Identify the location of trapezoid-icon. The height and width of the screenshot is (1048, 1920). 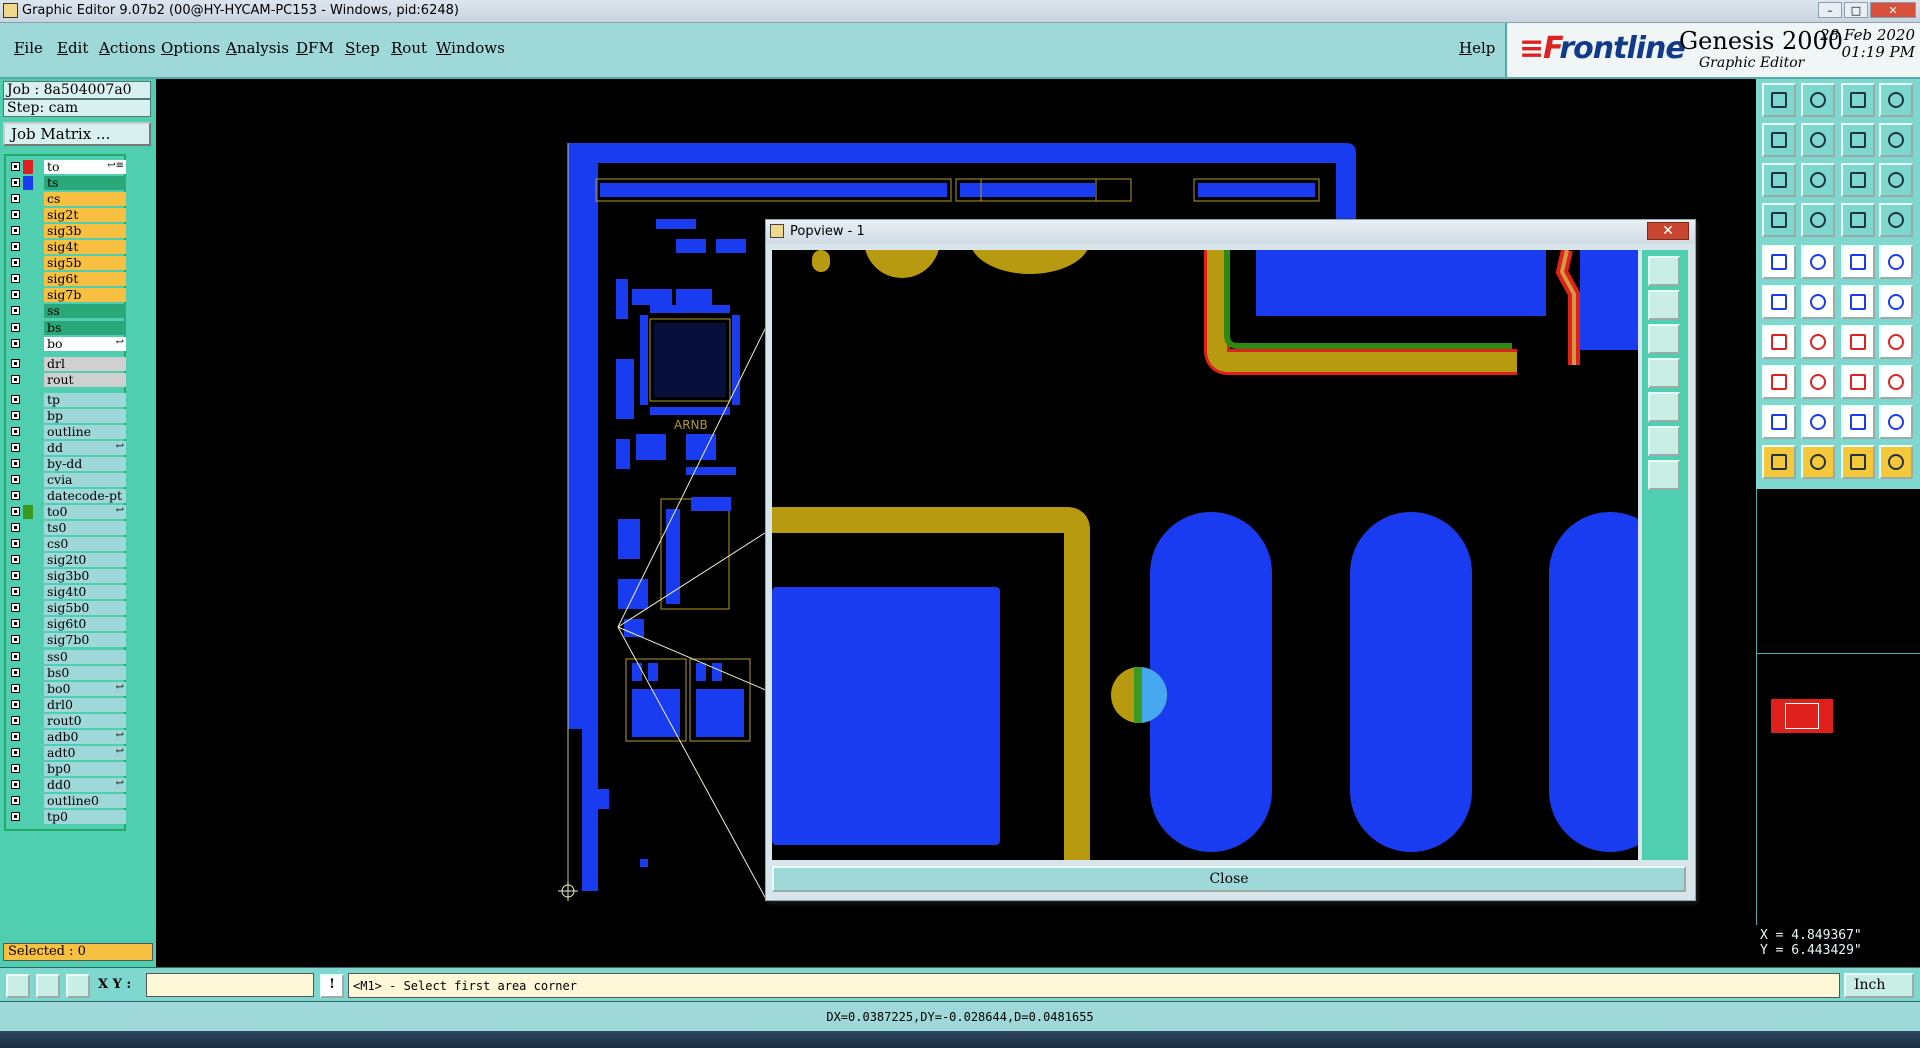
(1896, 422).